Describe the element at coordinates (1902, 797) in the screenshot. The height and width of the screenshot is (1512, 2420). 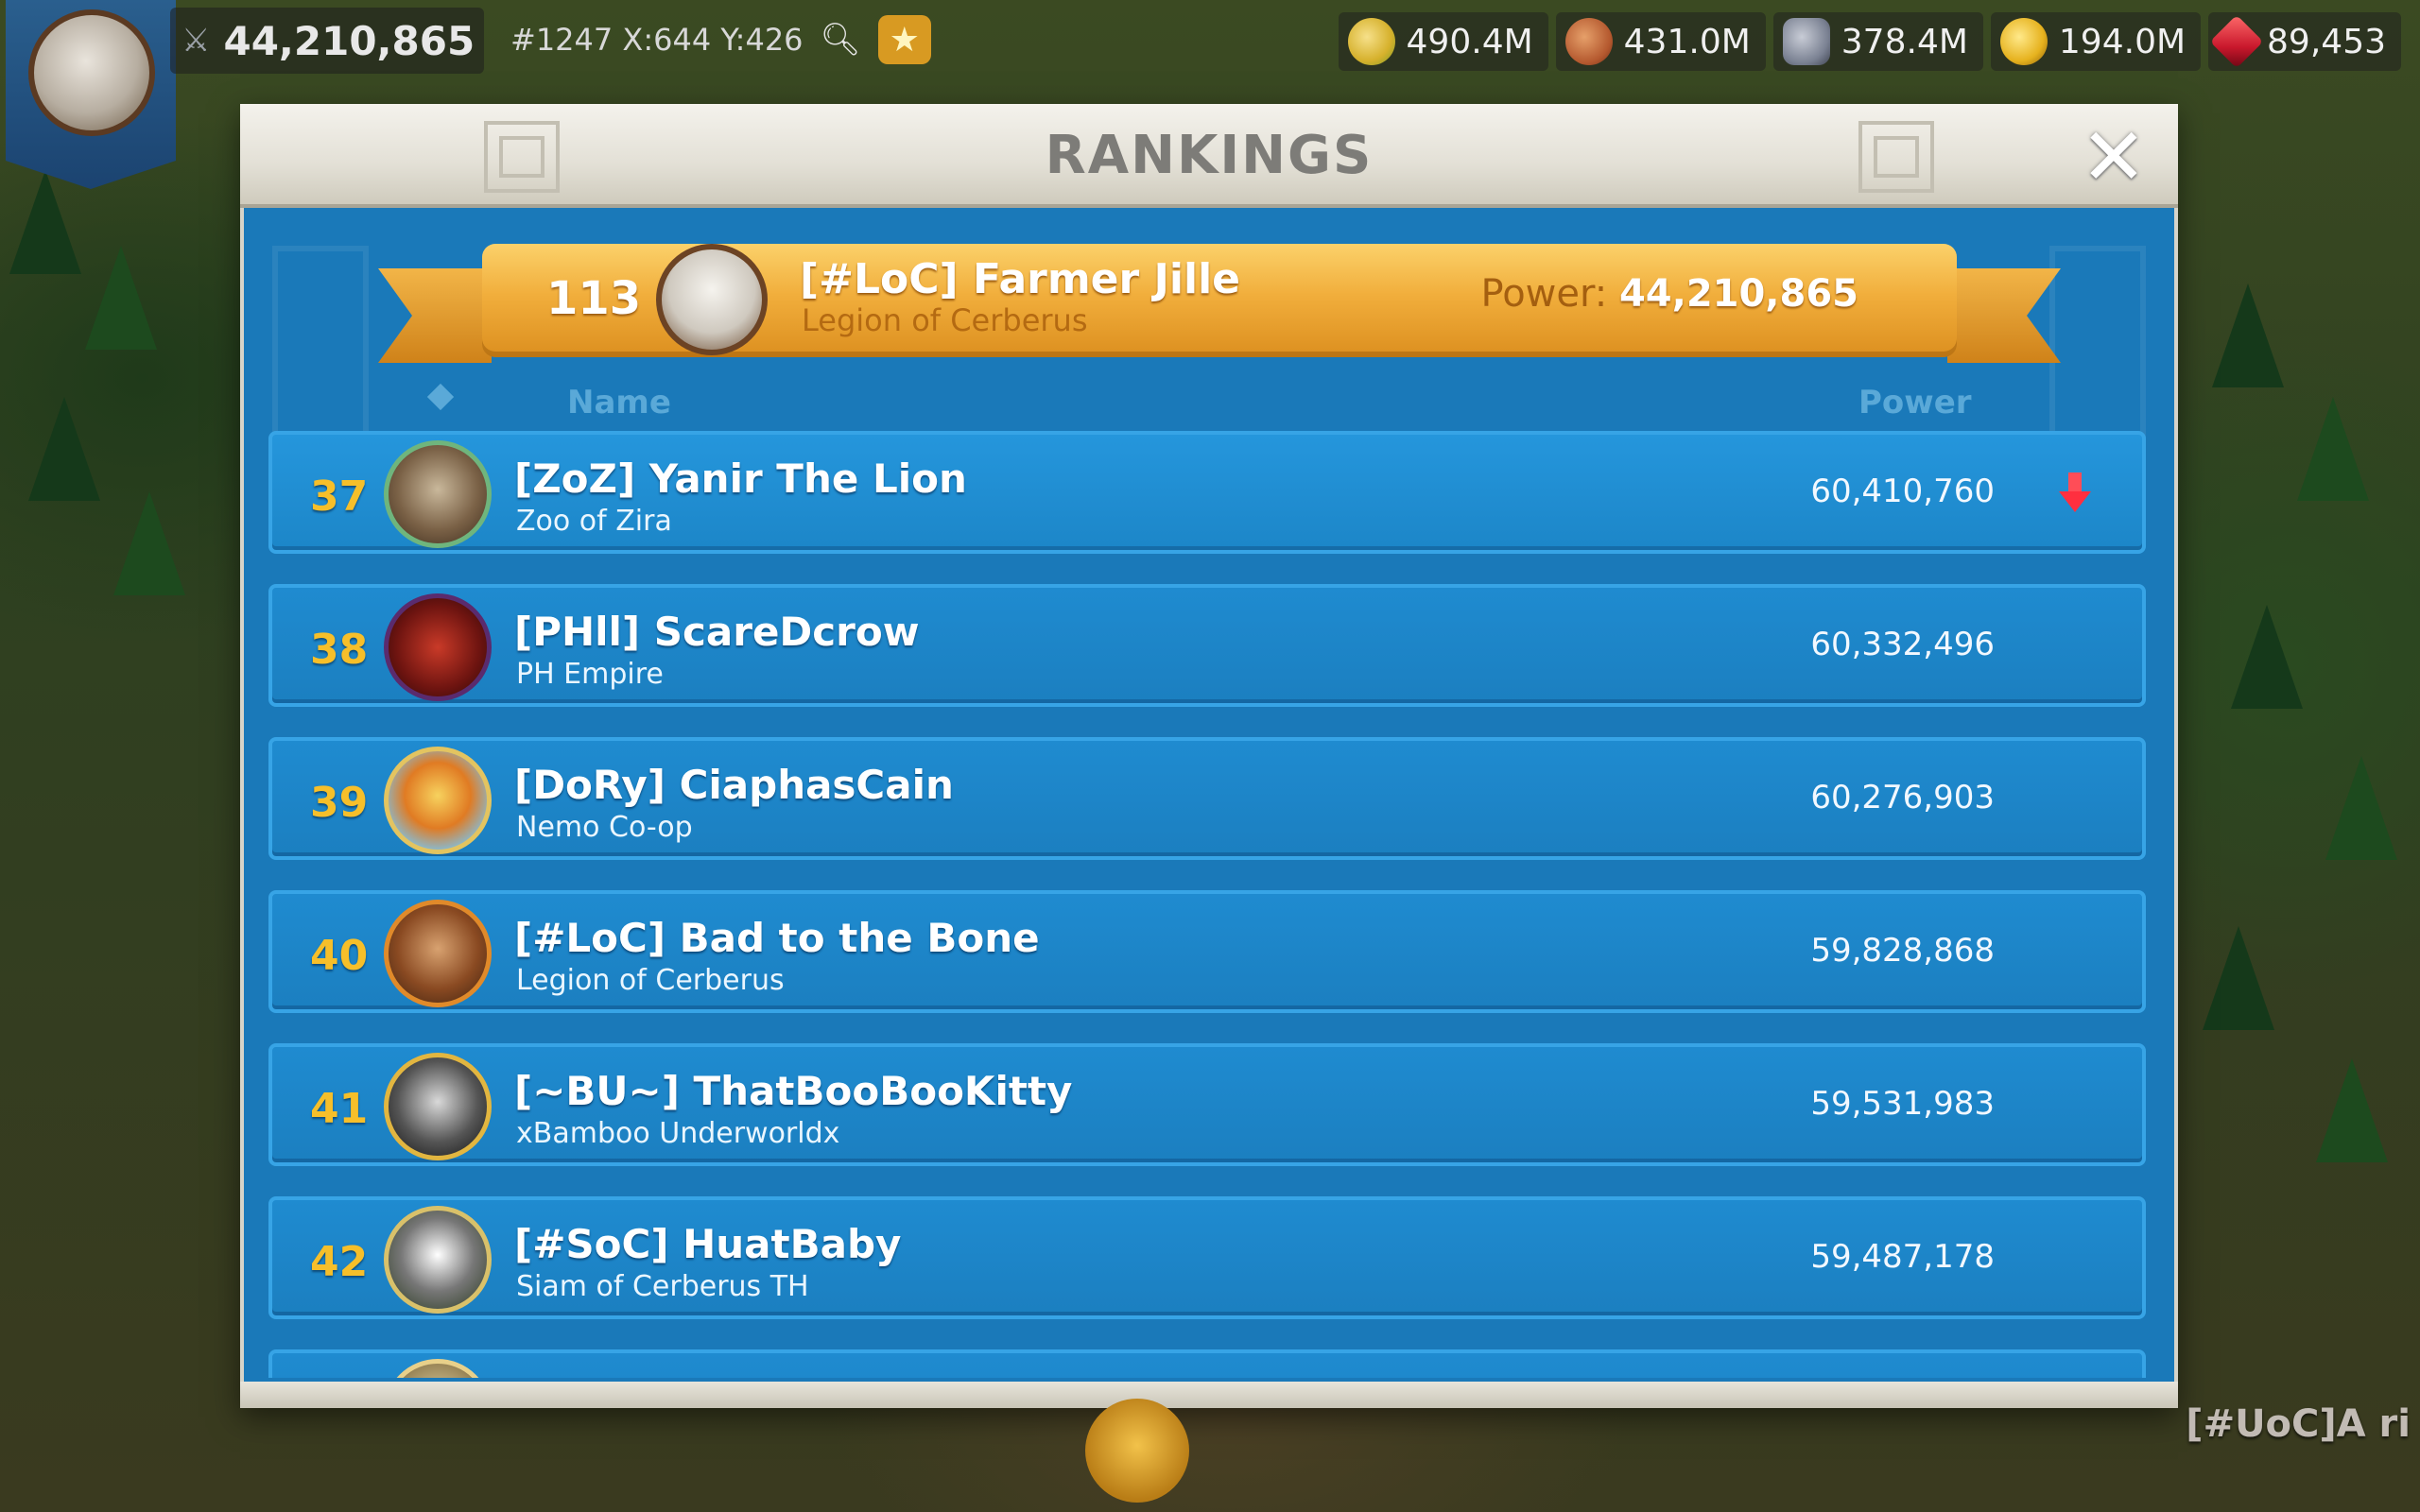
I see `row-power: 60,276,903` at that location.